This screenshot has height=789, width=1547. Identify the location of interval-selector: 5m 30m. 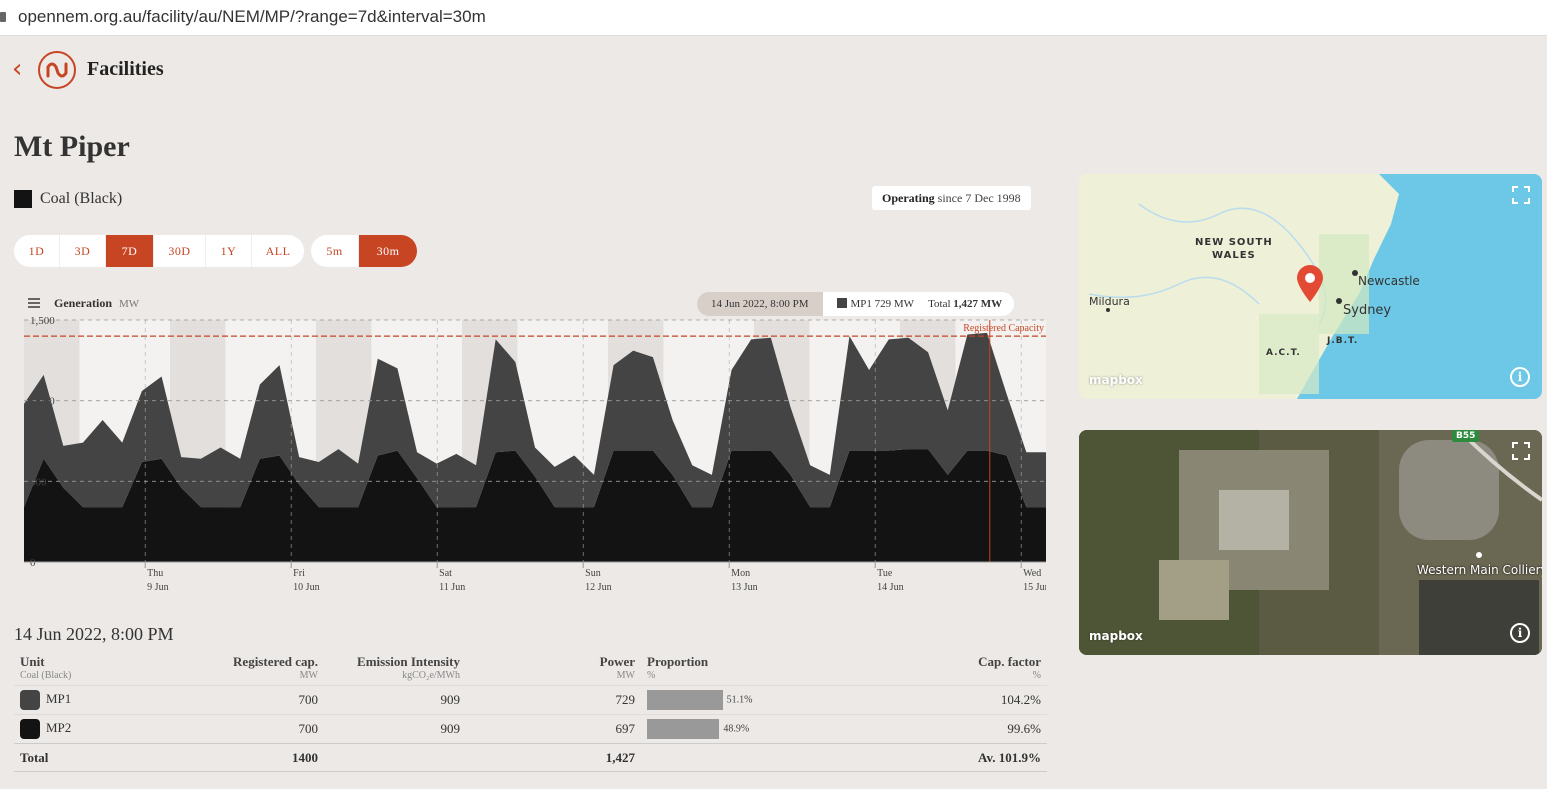
(364, 251).